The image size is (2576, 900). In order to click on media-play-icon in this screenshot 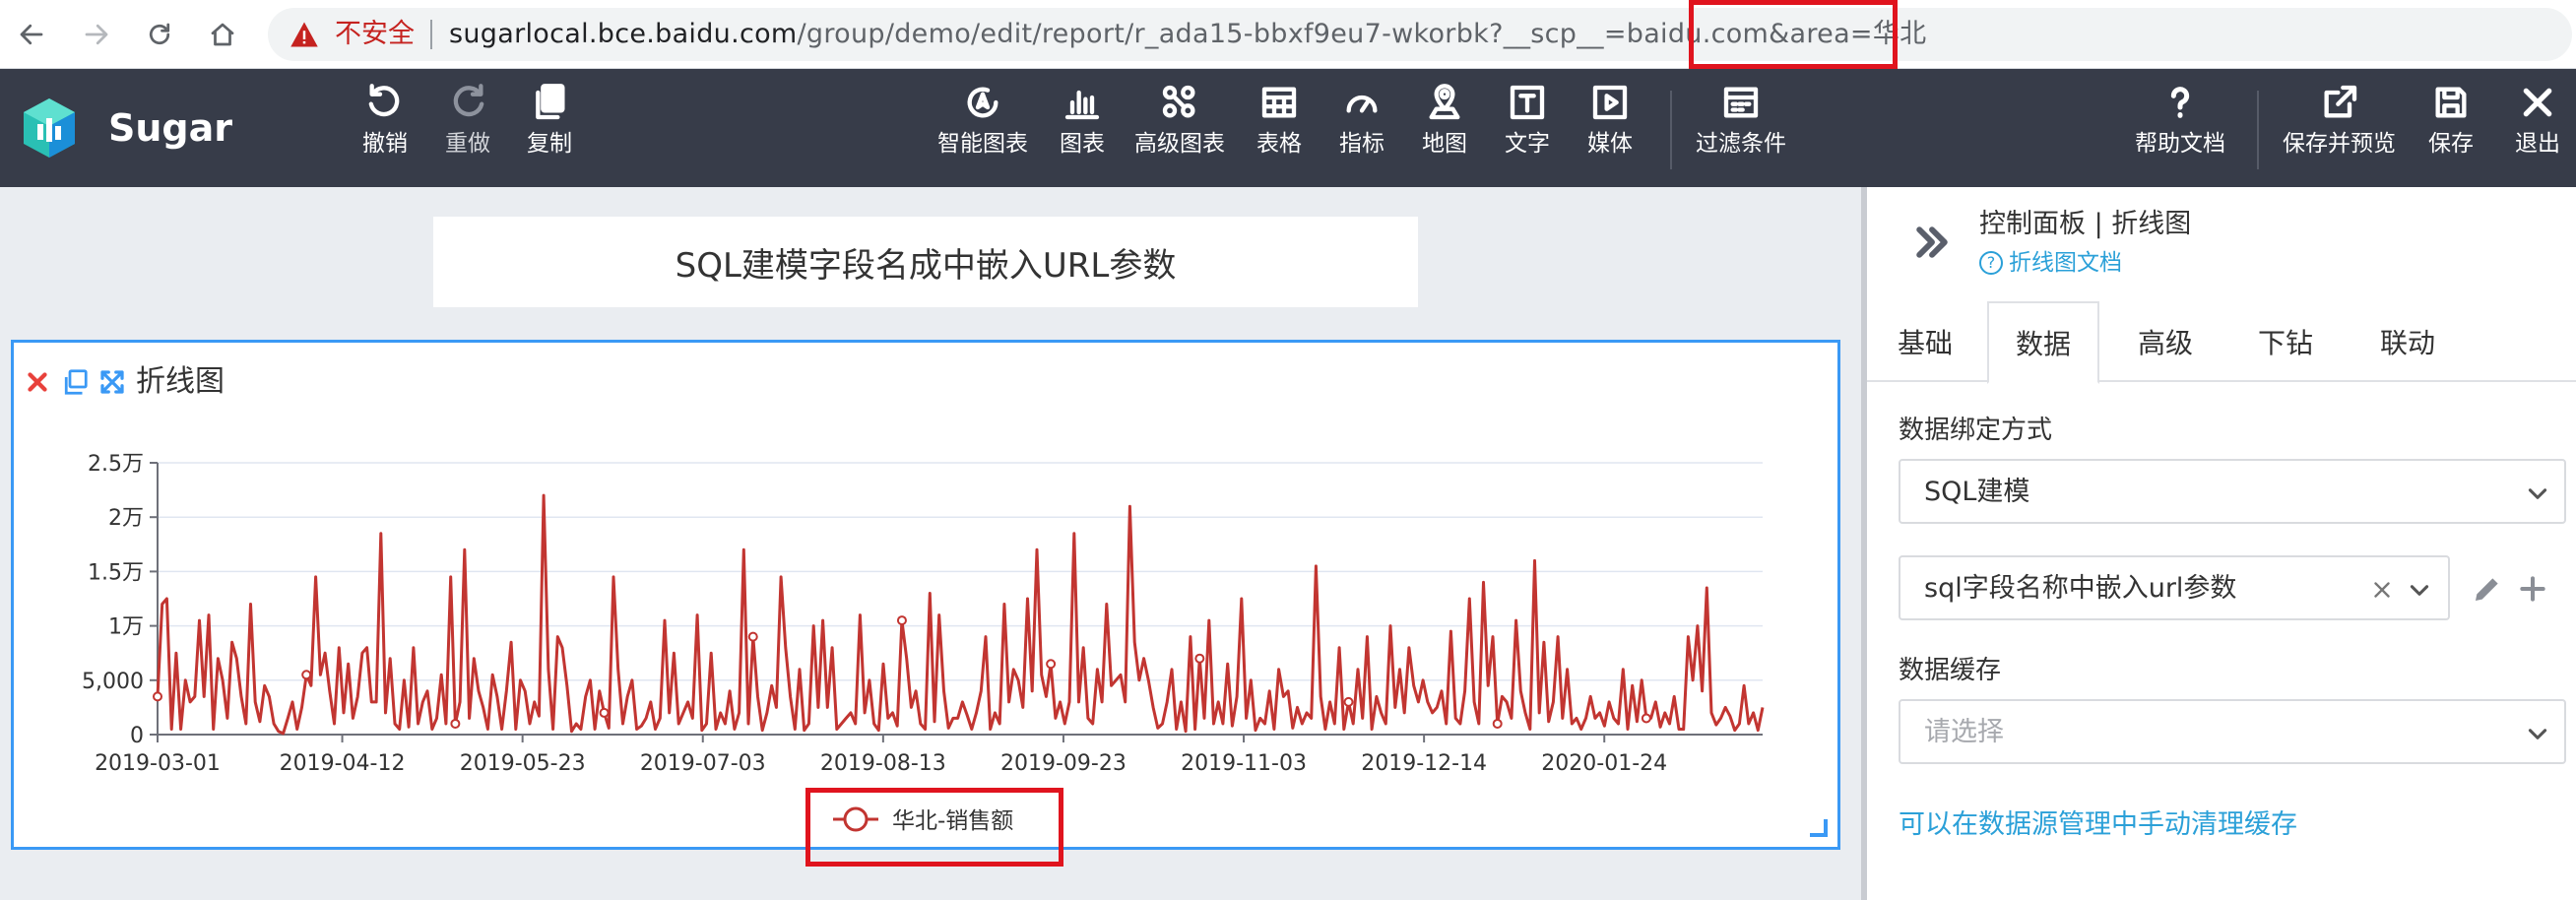, I will do `click(1610, 102)`.